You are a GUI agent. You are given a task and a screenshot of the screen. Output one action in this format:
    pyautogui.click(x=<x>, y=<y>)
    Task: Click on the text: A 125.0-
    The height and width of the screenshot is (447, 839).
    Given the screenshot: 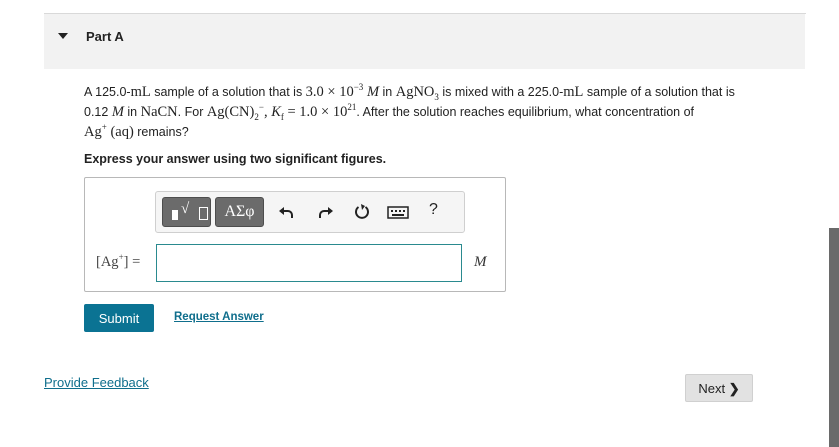 What is the action you would take?
    pyautogui.click(x=107, y=92)
    